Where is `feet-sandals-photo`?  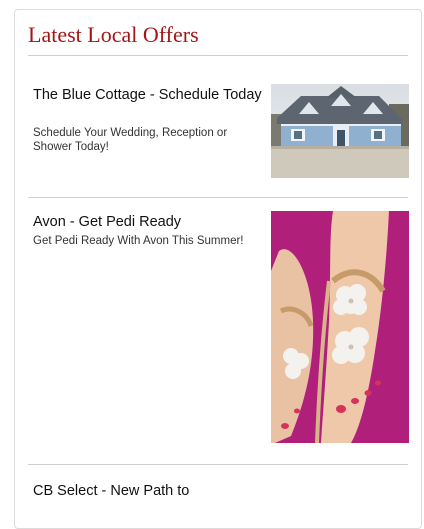 feet-sandals-photo is located at coordinates (340, 327).